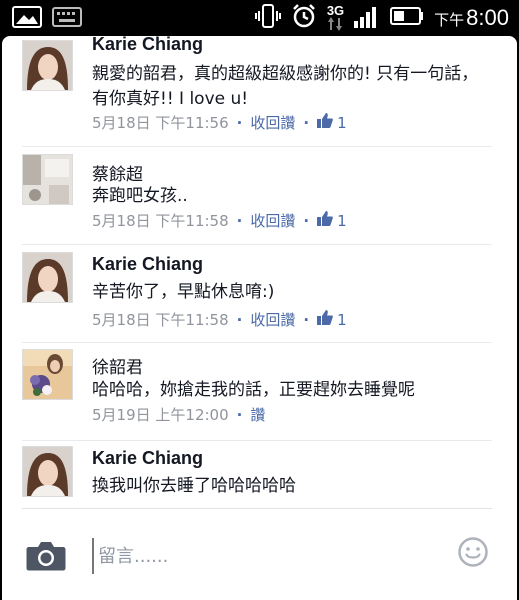  I want to click on keyboard-icon, so click(67, 19).